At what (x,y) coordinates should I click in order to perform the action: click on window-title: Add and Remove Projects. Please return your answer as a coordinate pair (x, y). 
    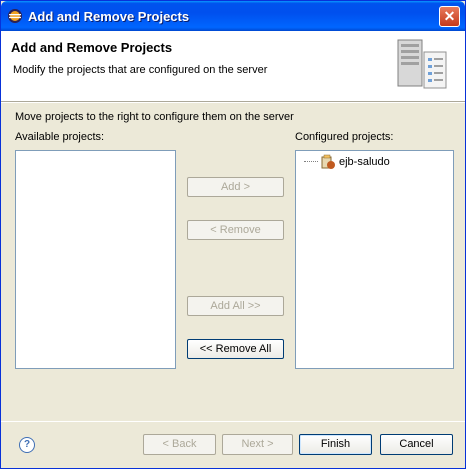
    Looking at the image, I should click on (109, 16).